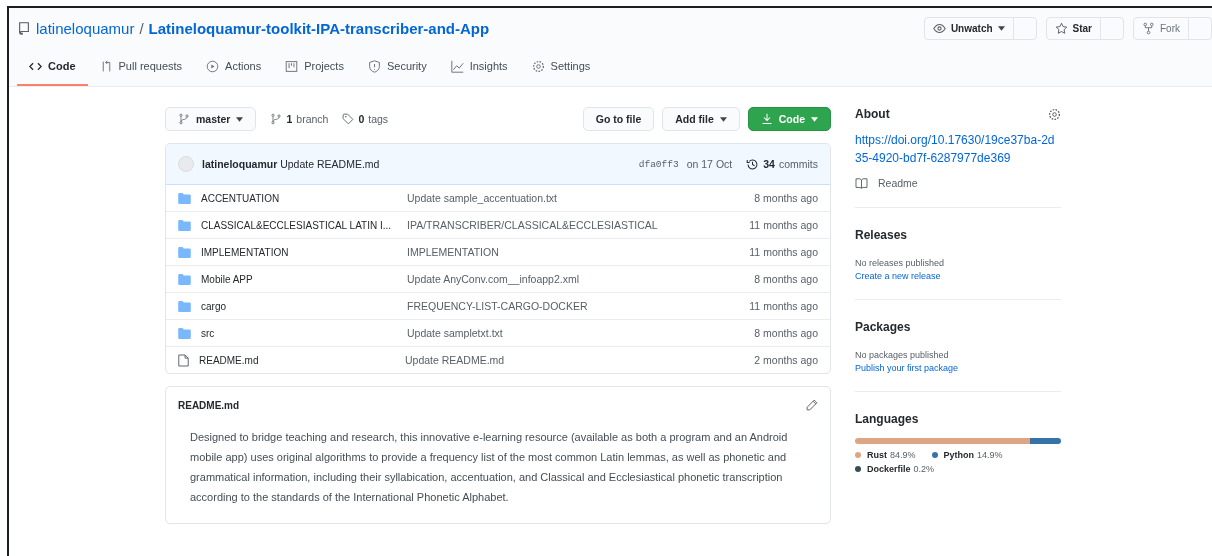  I want to click on repo-tab: Actions, so click(234, 67).